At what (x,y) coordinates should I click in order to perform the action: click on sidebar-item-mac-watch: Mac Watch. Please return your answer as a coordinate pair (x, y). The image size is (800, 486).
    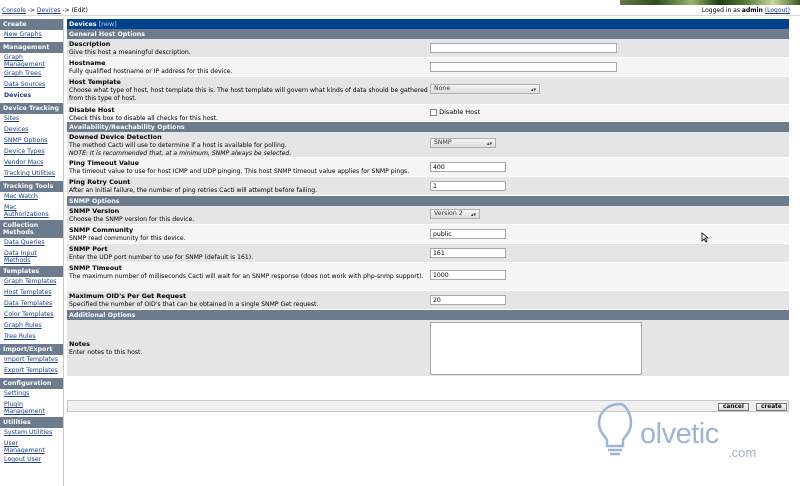
    Looking at the image, I should click on (31, 197).